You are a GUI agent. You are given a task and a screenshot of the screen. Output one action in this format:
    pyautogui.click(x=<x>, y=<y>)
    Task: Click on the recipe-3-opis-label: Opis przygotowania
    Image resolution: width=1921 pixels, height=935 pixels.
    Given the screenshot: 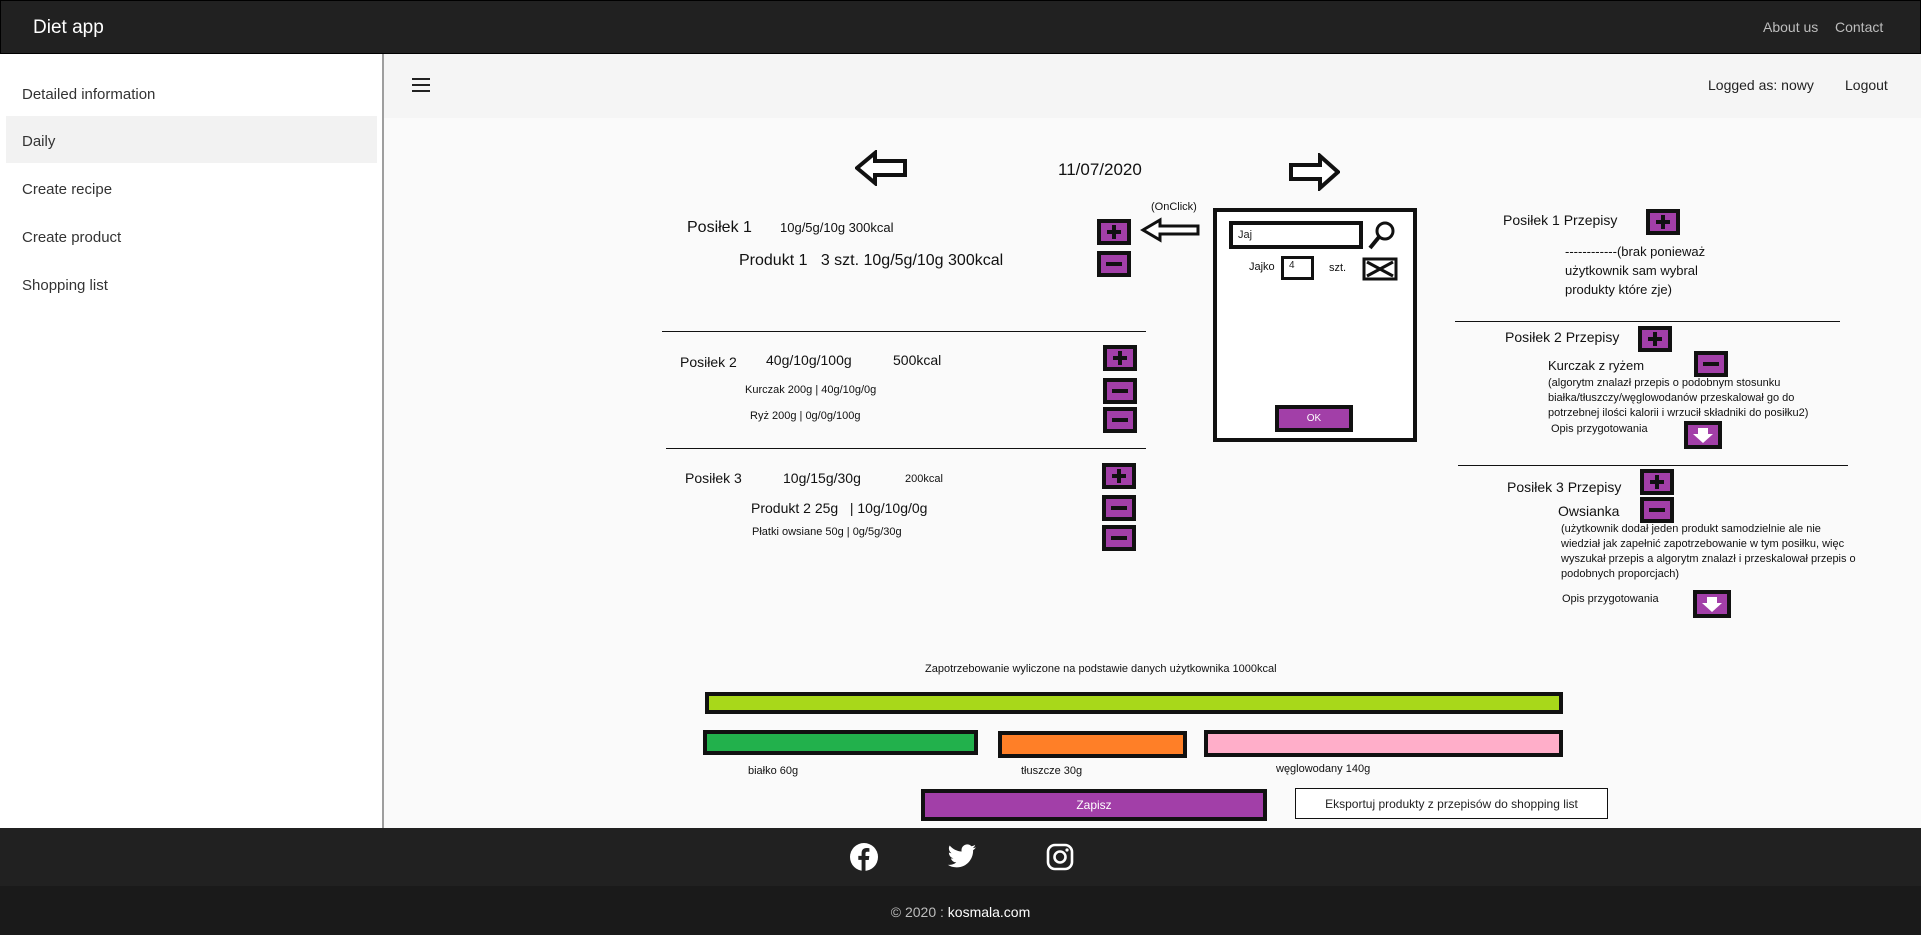 What is the action you would take?
    pyautogui.click(x=1610, y=599)
    